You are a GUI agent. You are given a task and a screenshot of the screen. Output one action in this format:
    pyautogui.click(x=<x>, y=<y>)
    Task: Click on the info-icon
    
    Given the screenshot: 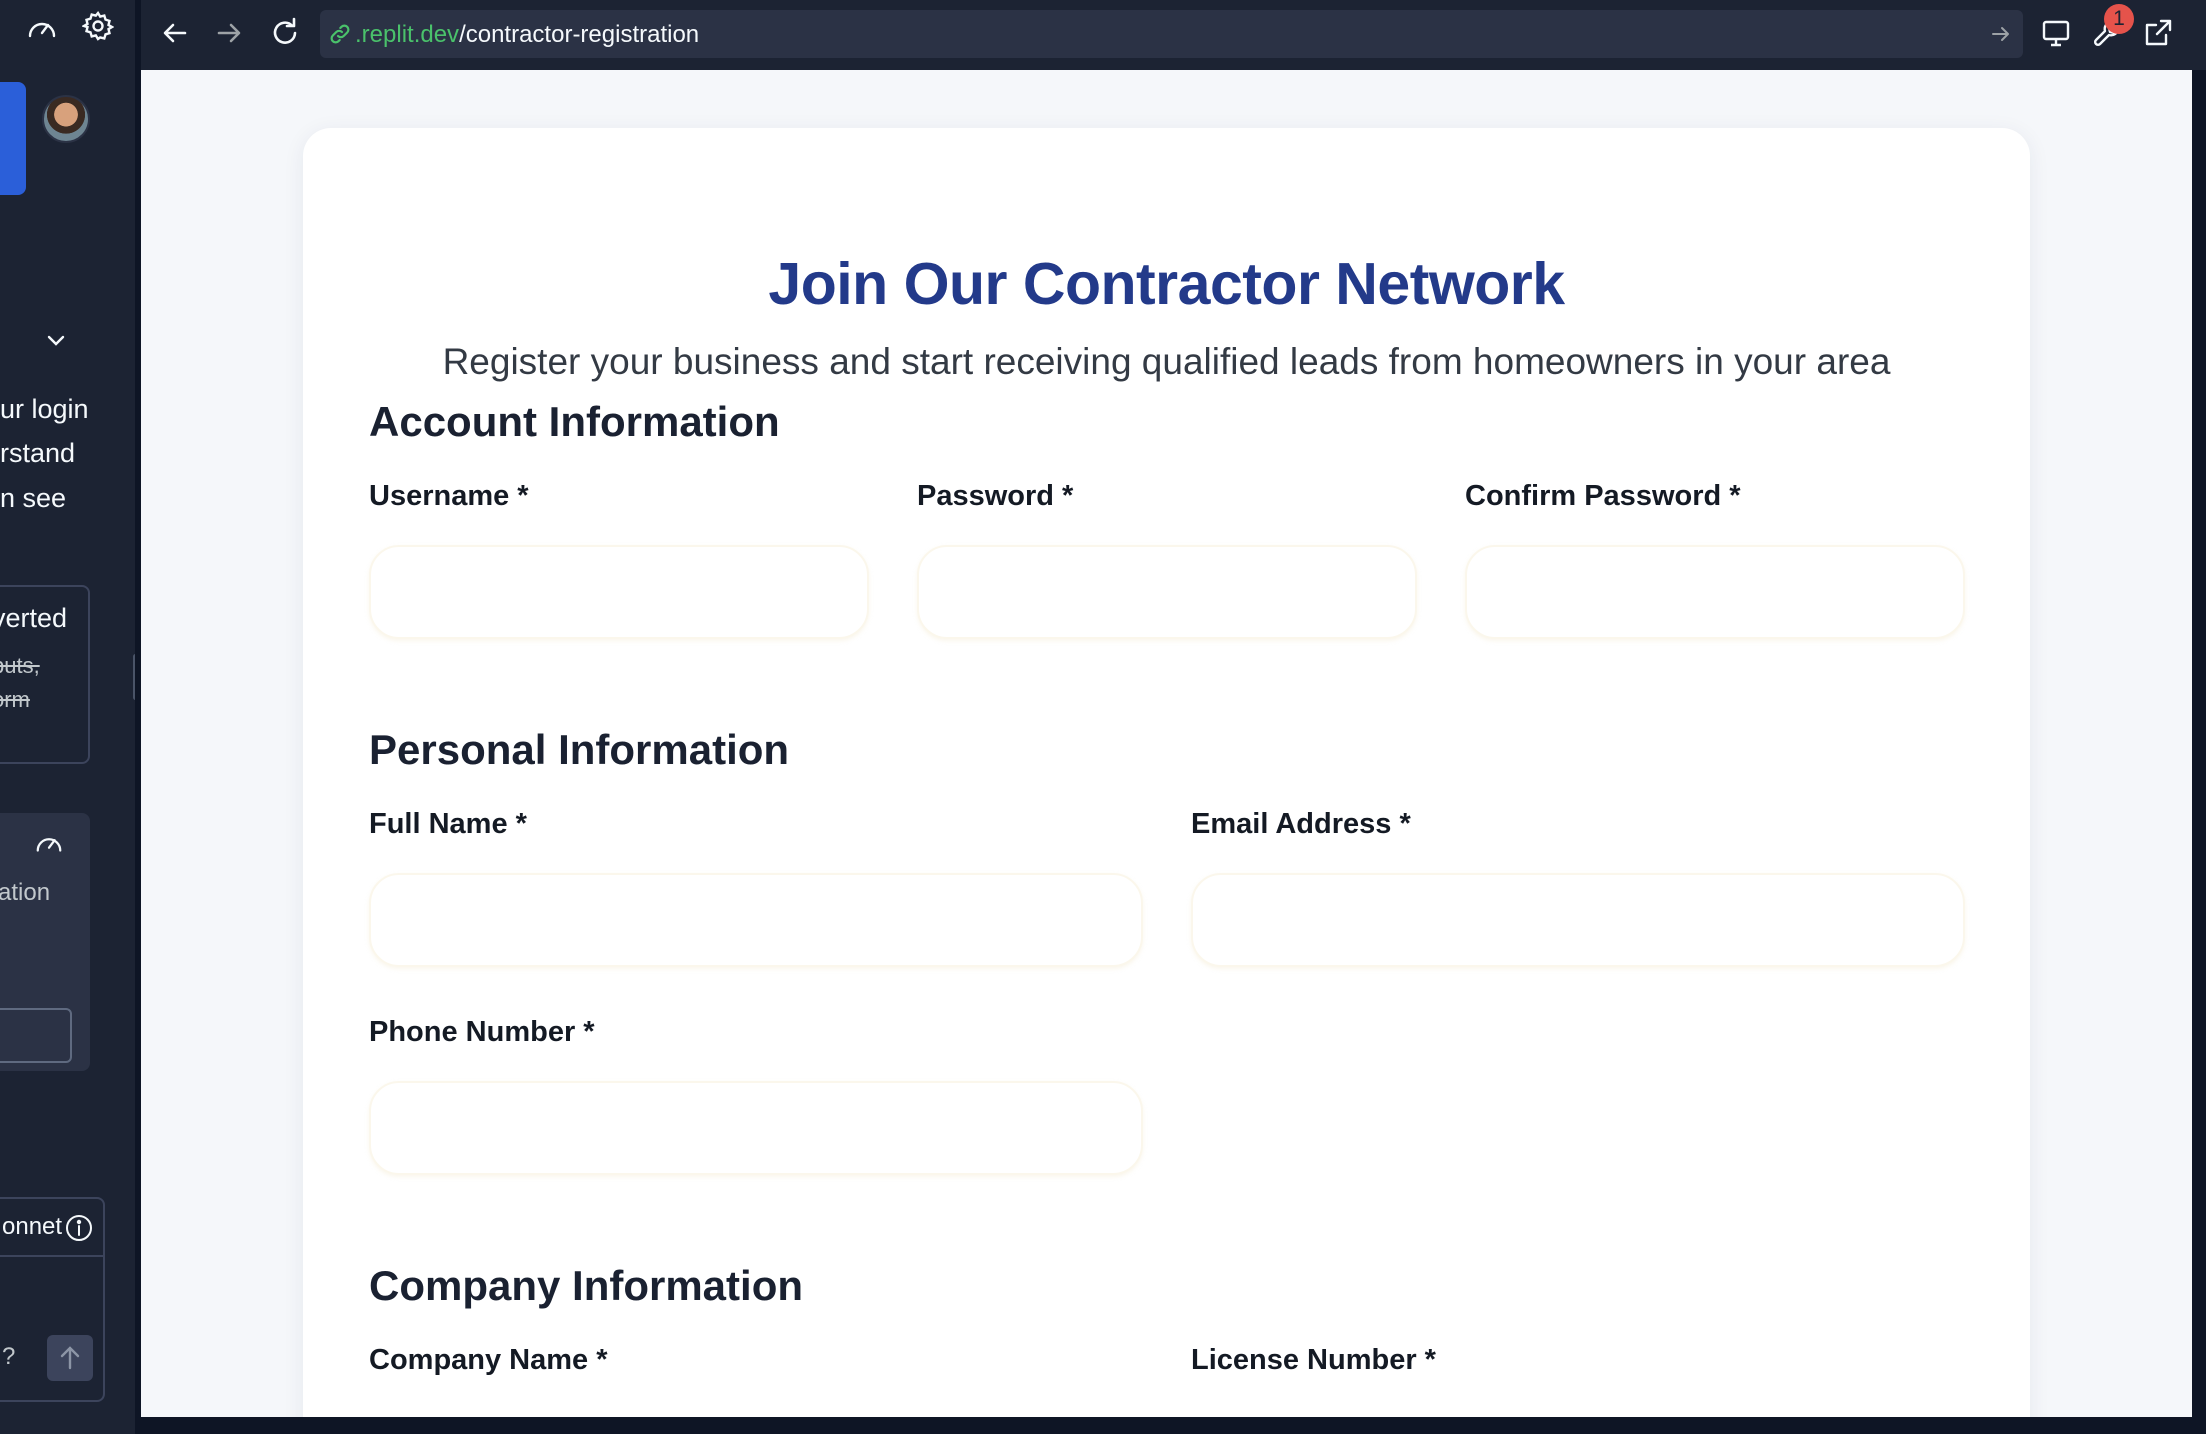 What is the action you would take?
    pyautogui.click(x=79, y=1228)
    